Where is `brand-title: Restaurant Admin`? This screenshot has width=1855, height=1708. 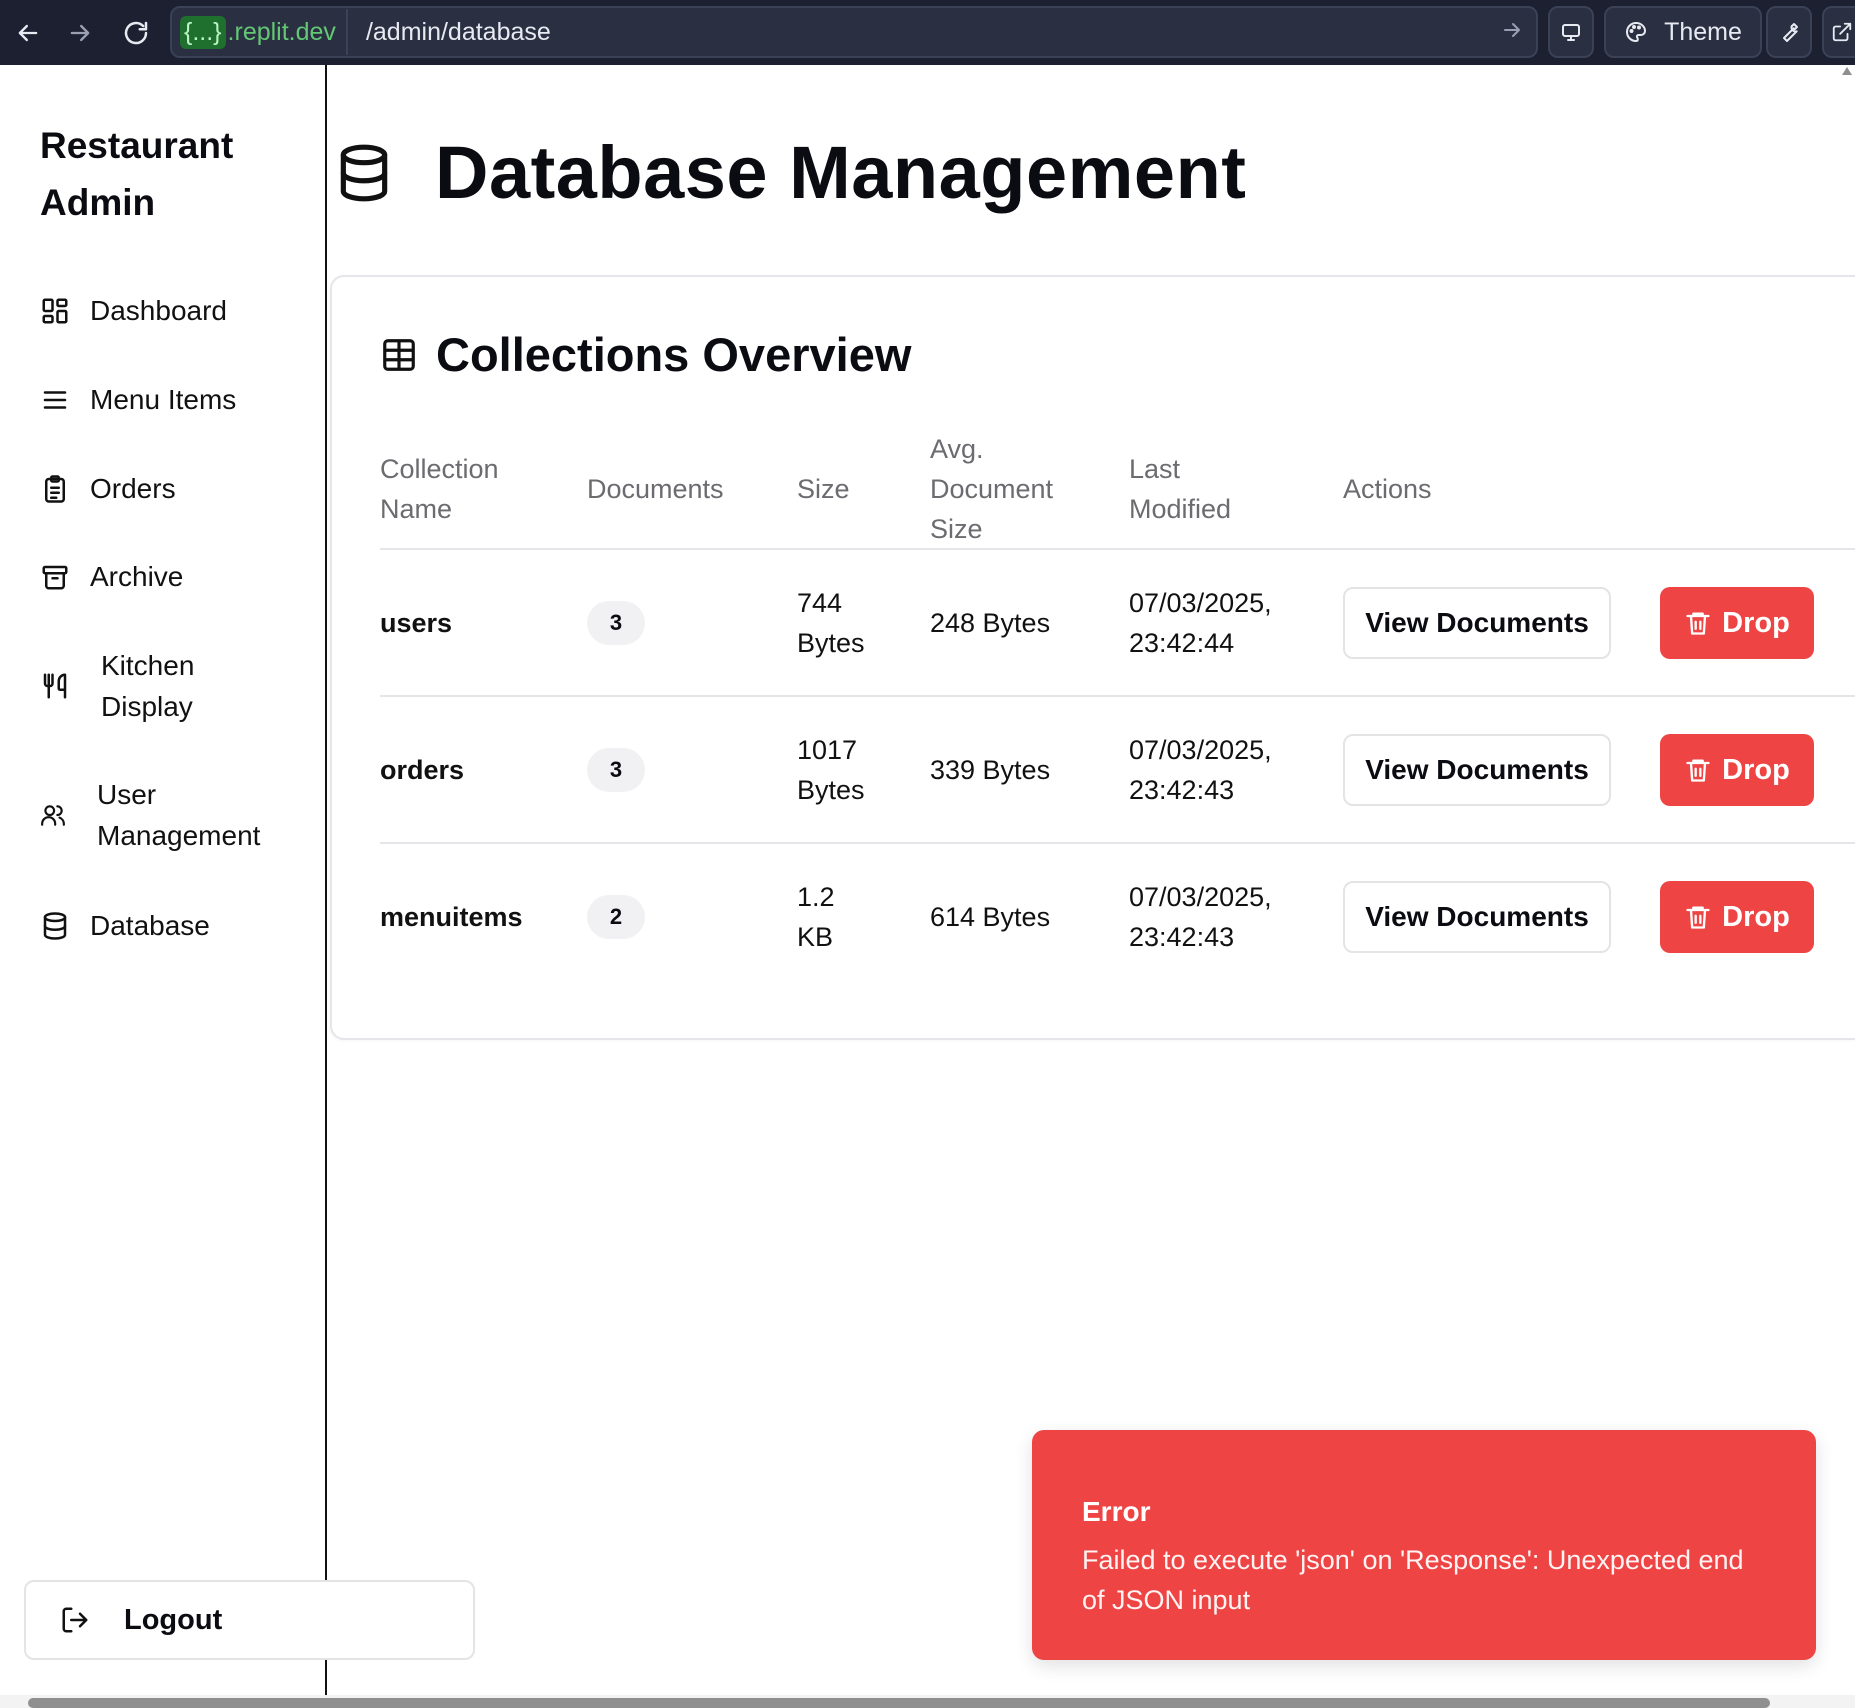
brand-title: Restaurant Admin is located at coordinates (137, 174).